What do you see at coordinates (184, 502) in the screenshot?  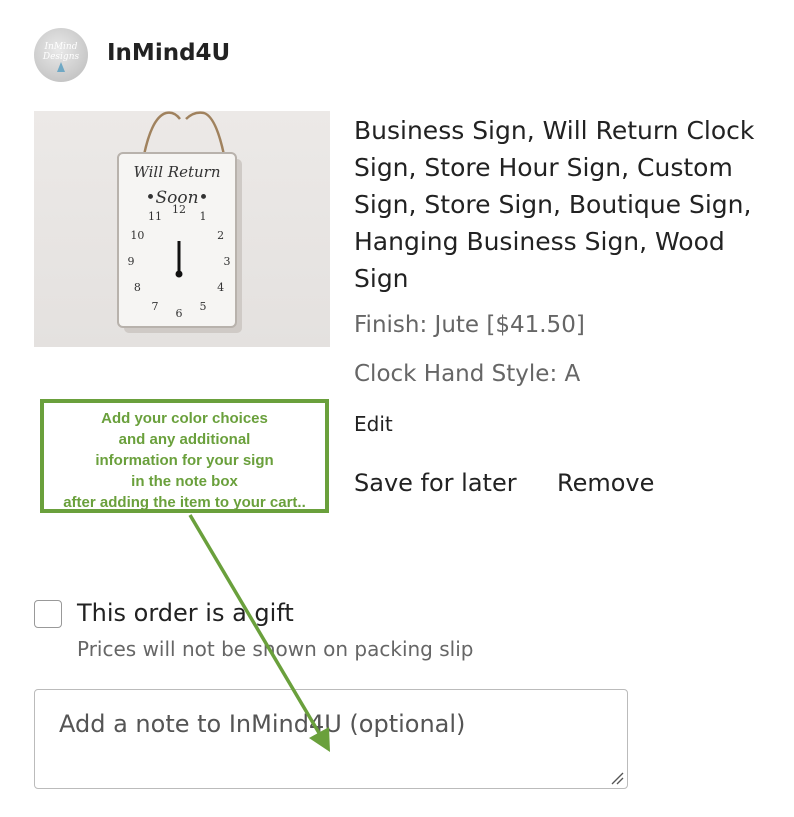 I see `callout-line: after adding the item to your cart..` at bounding box center [184, 502].